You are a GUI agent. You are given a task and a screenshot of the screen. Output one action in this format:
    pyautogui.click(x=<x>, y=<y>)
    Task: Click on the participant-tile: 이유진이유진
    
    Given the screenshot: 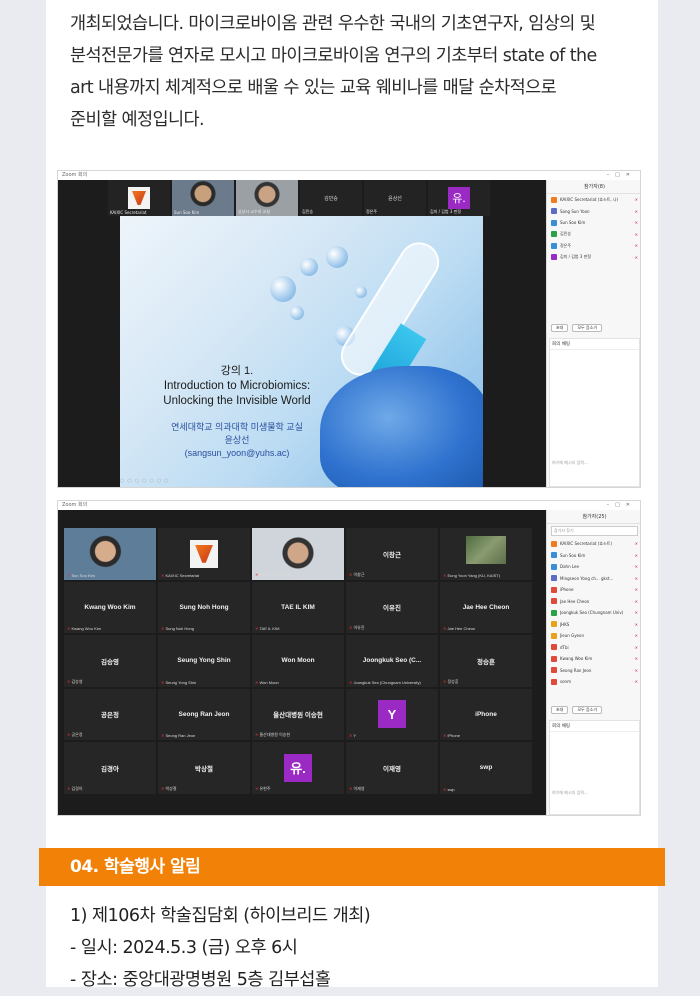 What is the action you would take?
    pyautogui.click(x=392, y=607)
    